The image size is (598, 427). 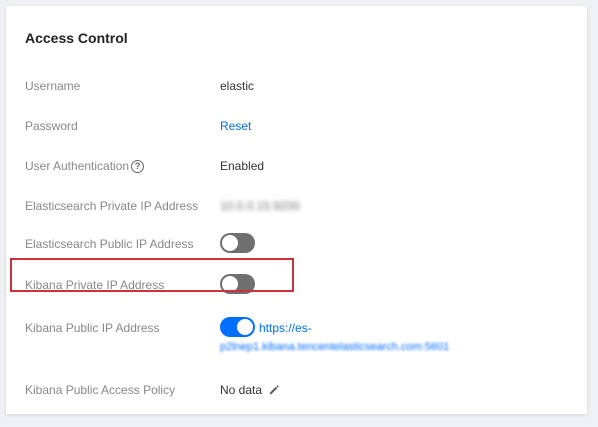 I want to click on es-public-ip-toggle, so click(x=237, y=243).